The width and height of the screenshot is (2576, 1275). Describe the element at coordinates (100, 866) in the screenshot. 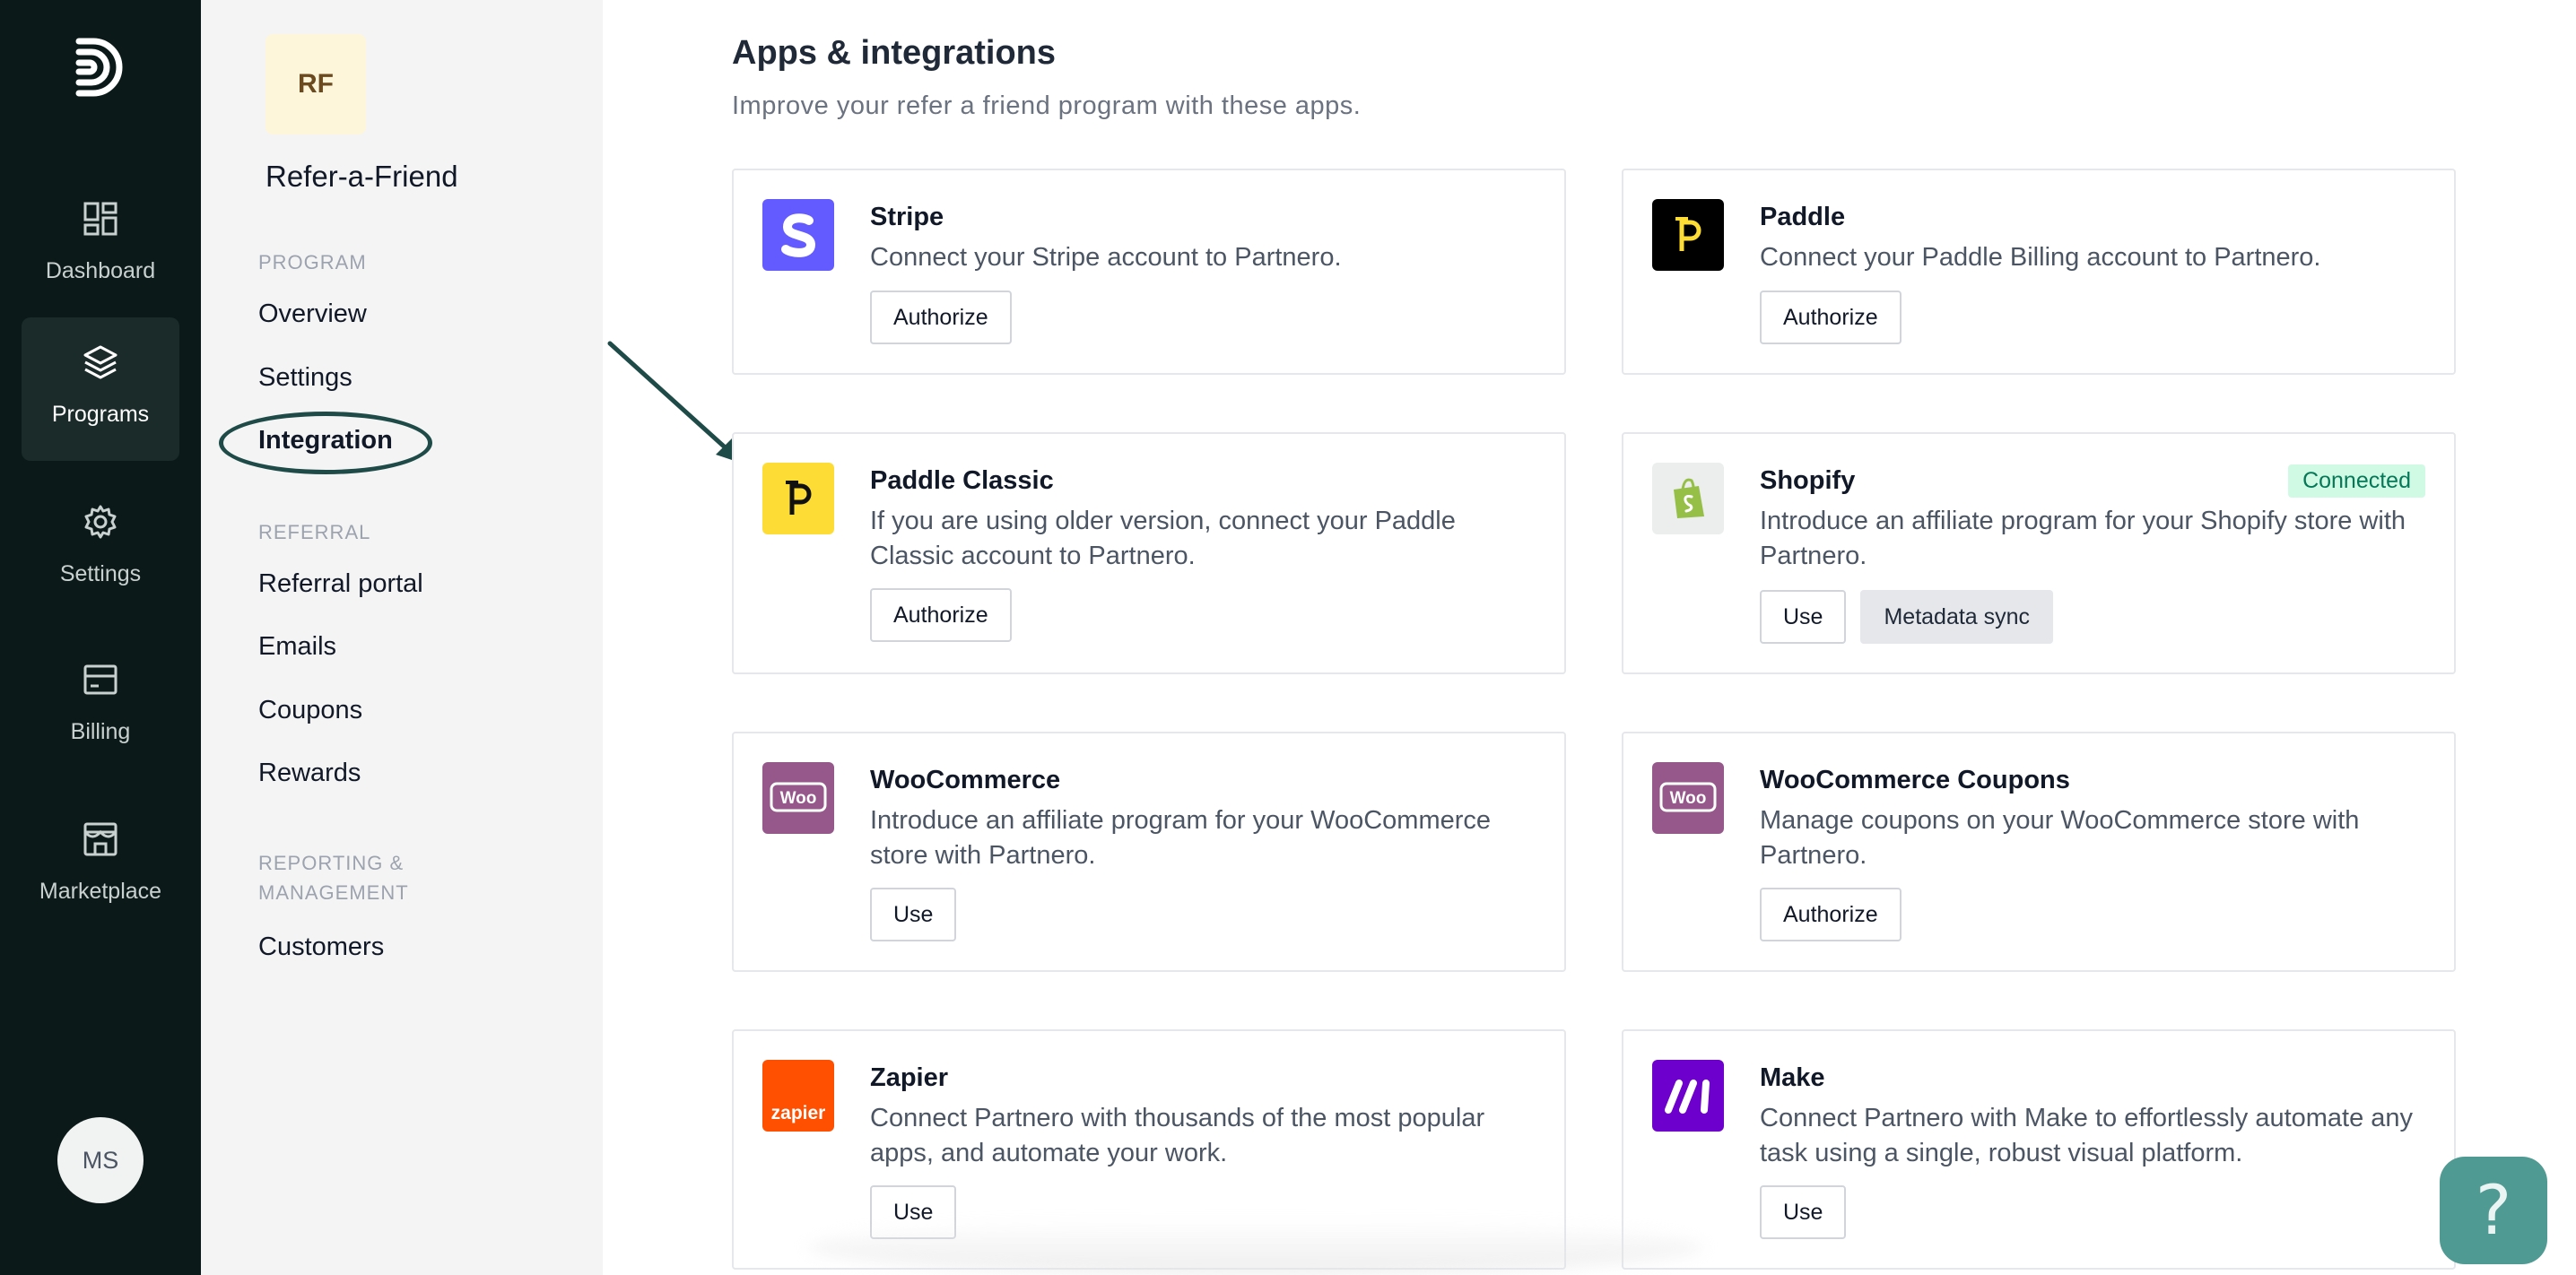

I see `rail-item-marketplace: Marketplace` at that location.